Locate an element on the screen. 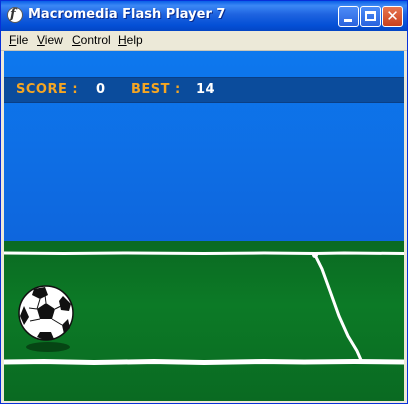  soccer-ball-icon is located at coordinates (46, 313).